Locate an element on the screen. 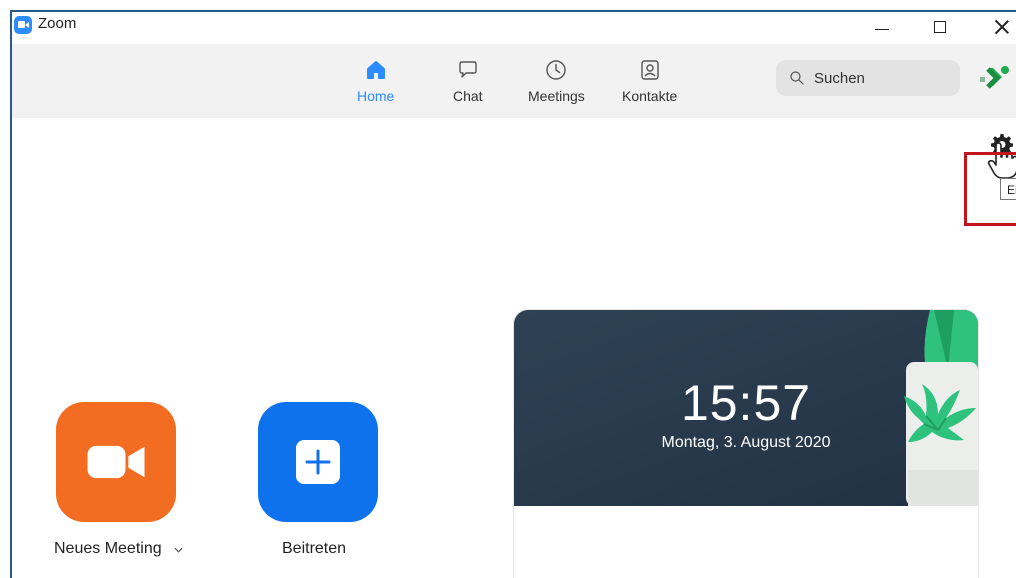  tab-chat-label: Chat is located at coordinates (468, 96).